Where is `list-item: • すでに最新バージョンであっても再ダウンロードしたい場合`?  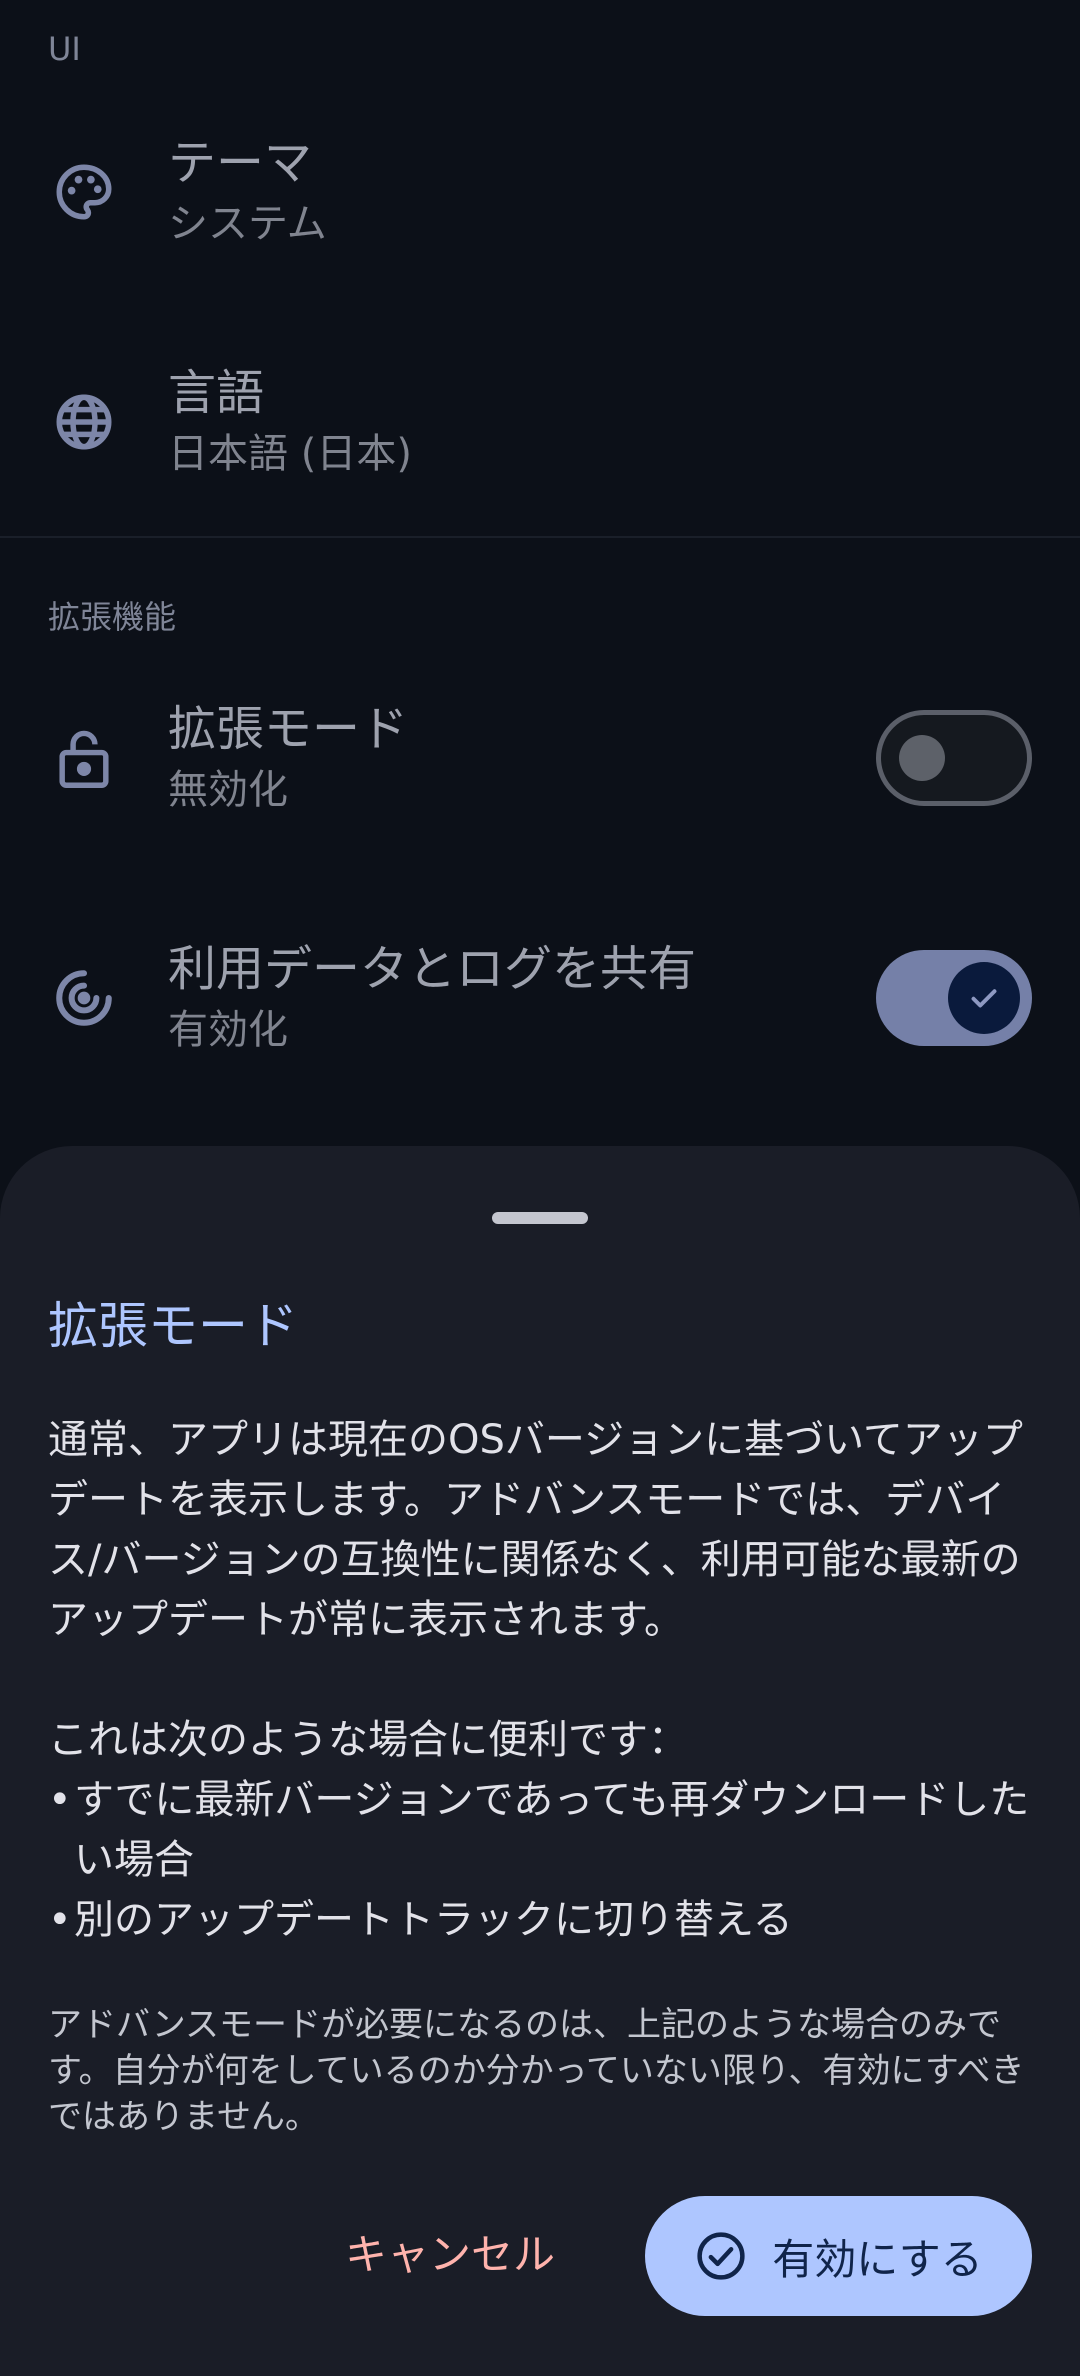
list-item: • すでに最新バージョンであっても再ダウンロードしたい場合 is located at coordinates (539, 1830).